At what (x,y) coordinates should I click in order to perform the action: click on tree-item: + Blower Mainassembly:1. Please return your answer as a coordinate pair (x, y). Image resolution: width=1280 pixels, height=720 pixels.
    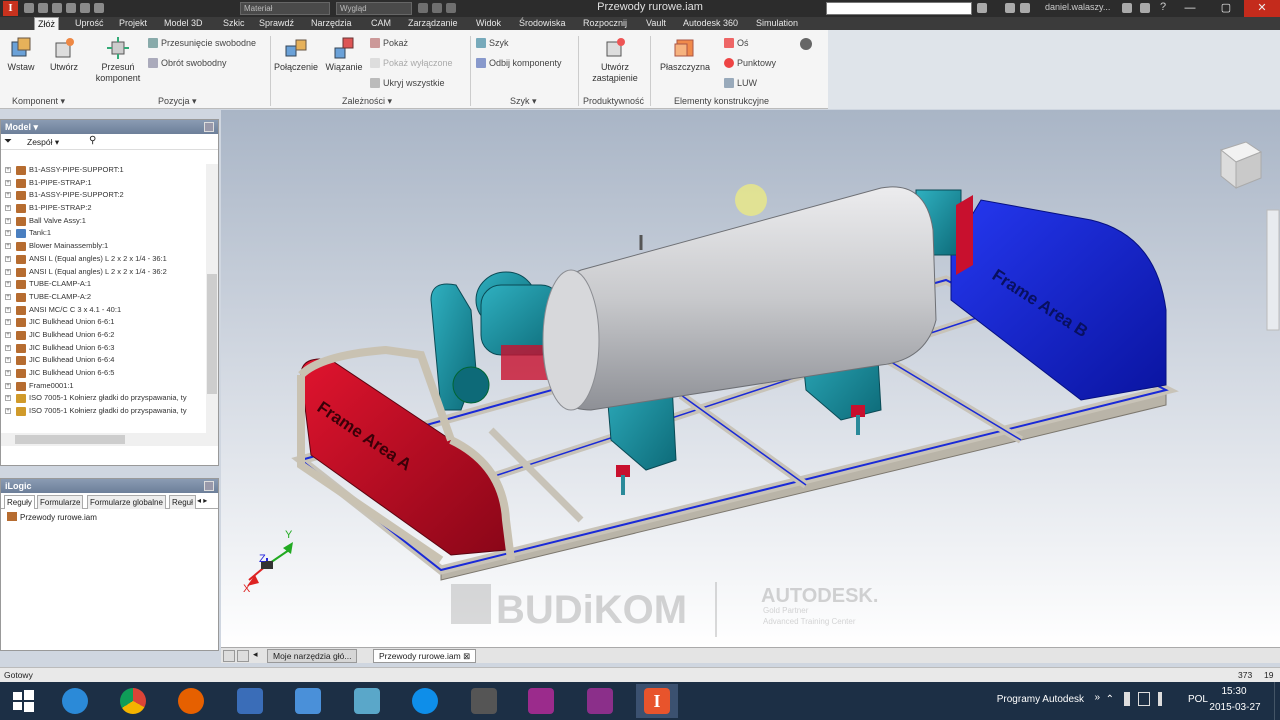
    Looking at the image, I should click on (103, 246).